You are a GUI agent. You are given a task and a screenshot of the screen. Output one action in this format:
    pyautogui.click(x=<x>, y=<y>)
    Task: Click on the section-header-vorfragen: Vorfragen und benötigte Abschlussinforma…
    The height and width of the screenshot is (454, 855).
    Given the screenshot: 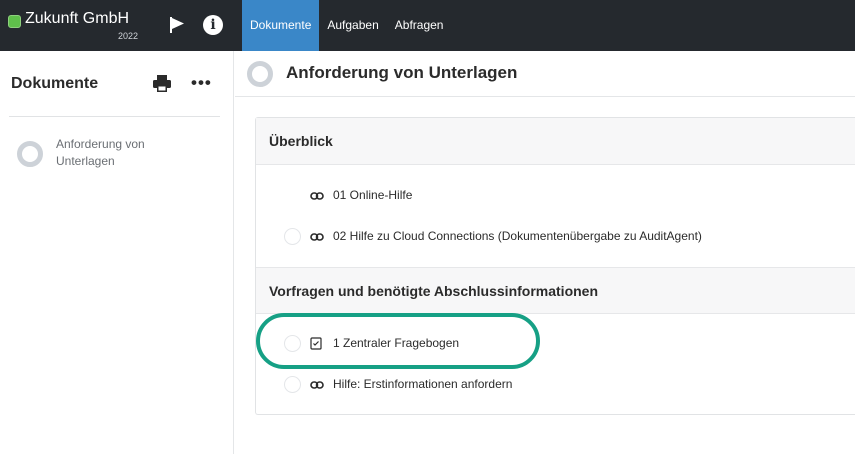 What is the action you would take?
    pyautogui.click(x=555, y=290)
    